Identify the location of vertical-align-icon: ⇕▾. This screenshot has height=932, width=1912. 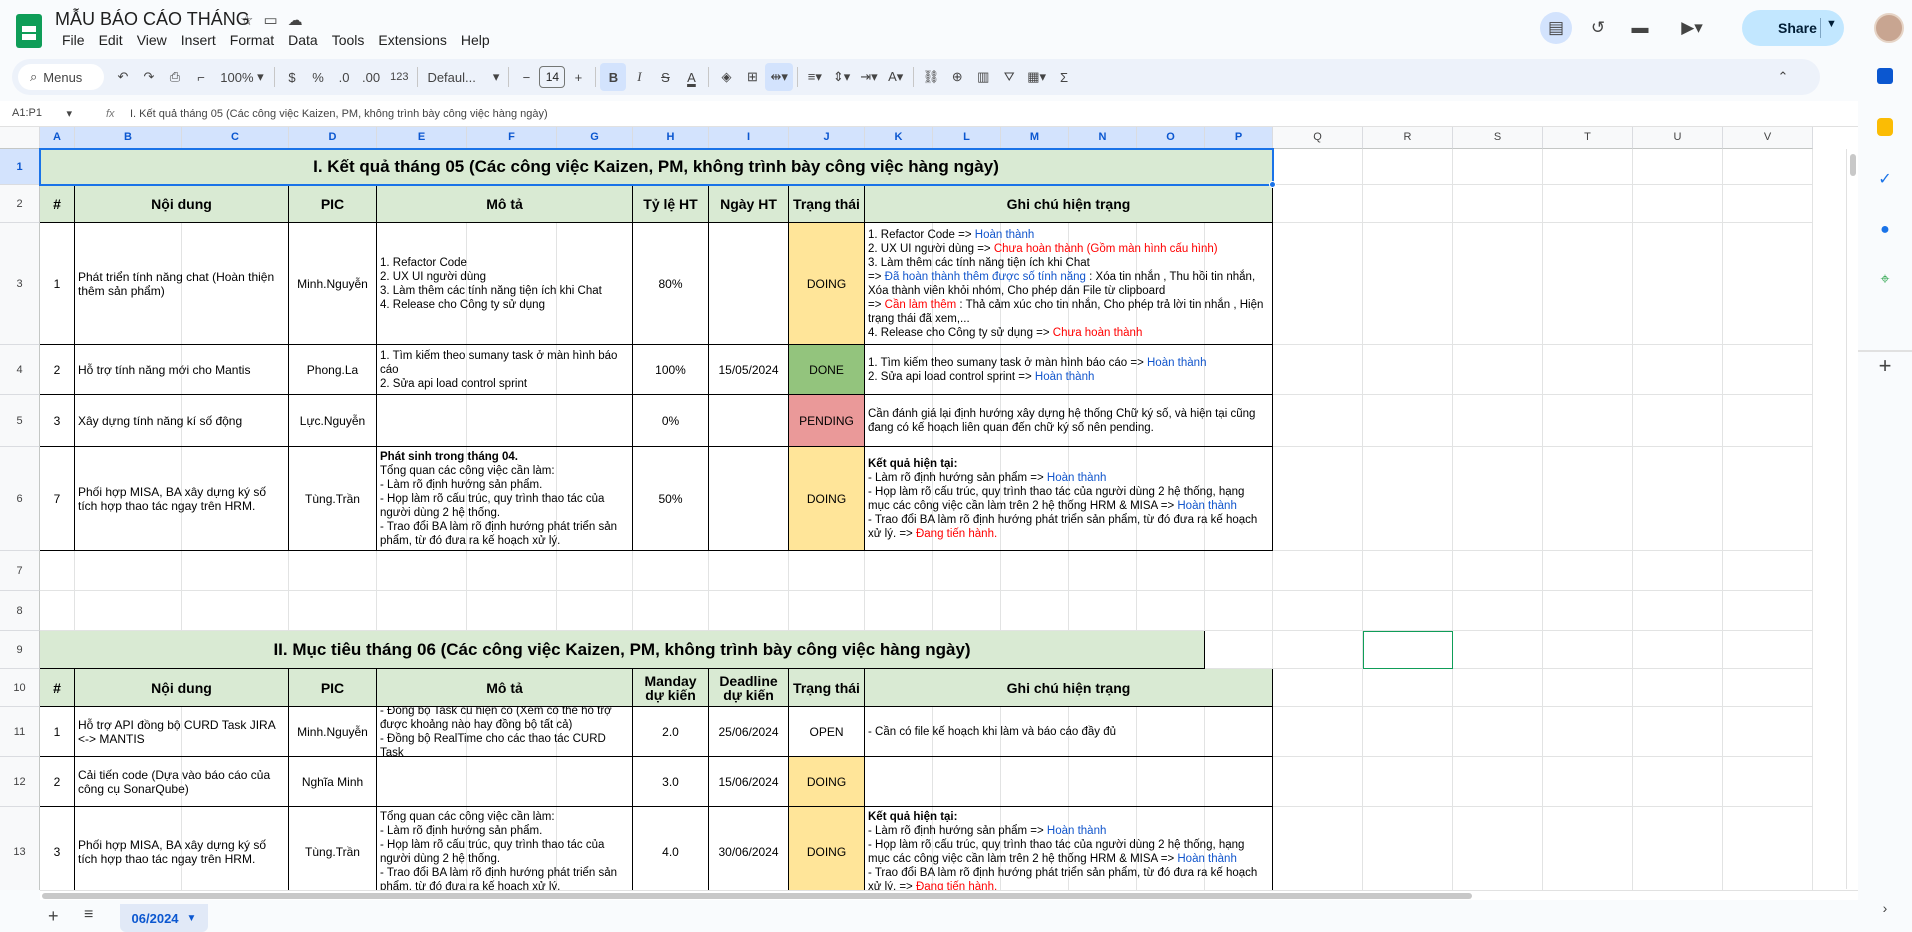
(841, 77).